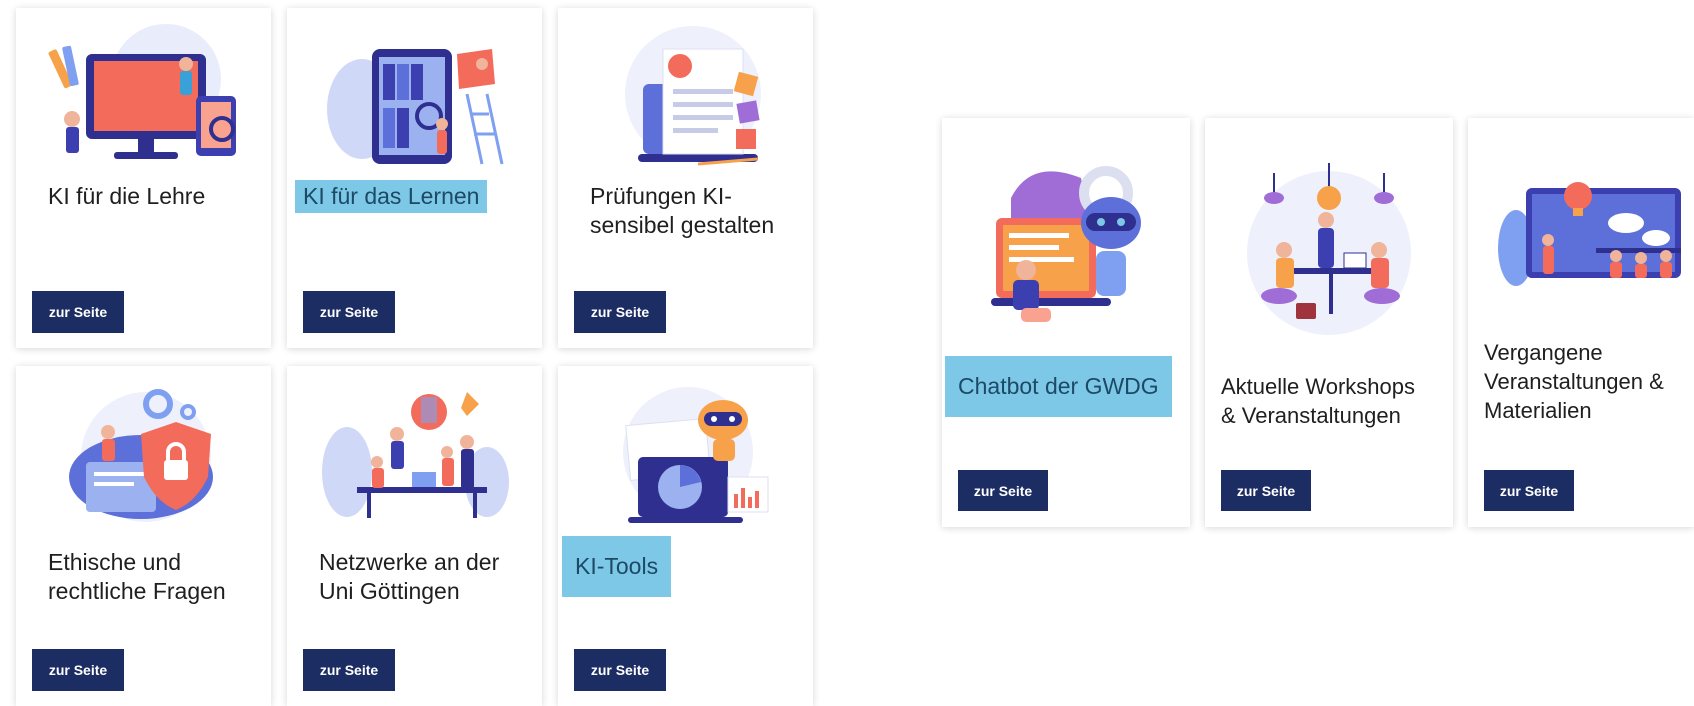 The width and height of the screenshot is (1694, 706). Describe the element at coordinates (414, 457) in the screenshot. I see `team-network-illustration` at that location.